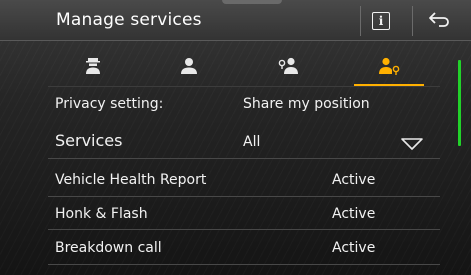  Describe the element at coordinates (235, 20) in the screenshot. I see `title-bar: Manage services i` at that location.